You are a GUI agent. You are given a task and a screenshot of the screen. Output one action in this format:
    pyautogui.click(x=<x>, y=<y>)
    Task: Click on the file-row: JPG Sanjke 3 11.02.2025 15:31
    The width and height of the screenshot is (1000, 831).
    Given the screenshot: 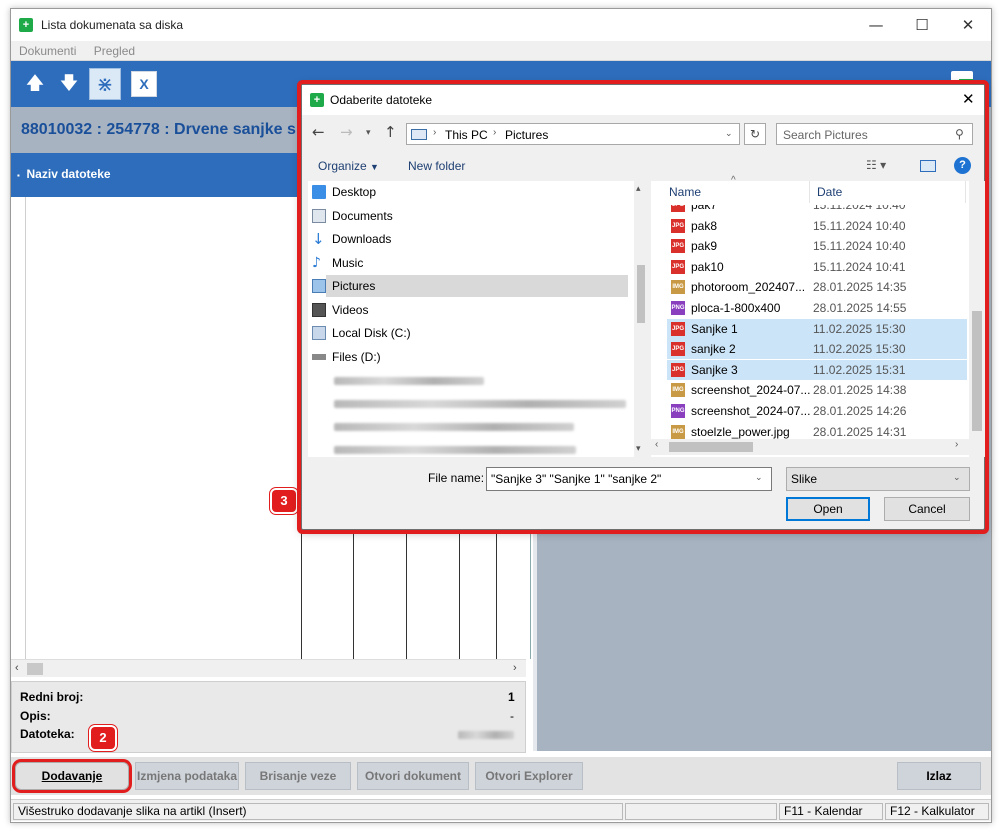 What is the action you would take?
    pyautogui.click(x=817, y=369)
    